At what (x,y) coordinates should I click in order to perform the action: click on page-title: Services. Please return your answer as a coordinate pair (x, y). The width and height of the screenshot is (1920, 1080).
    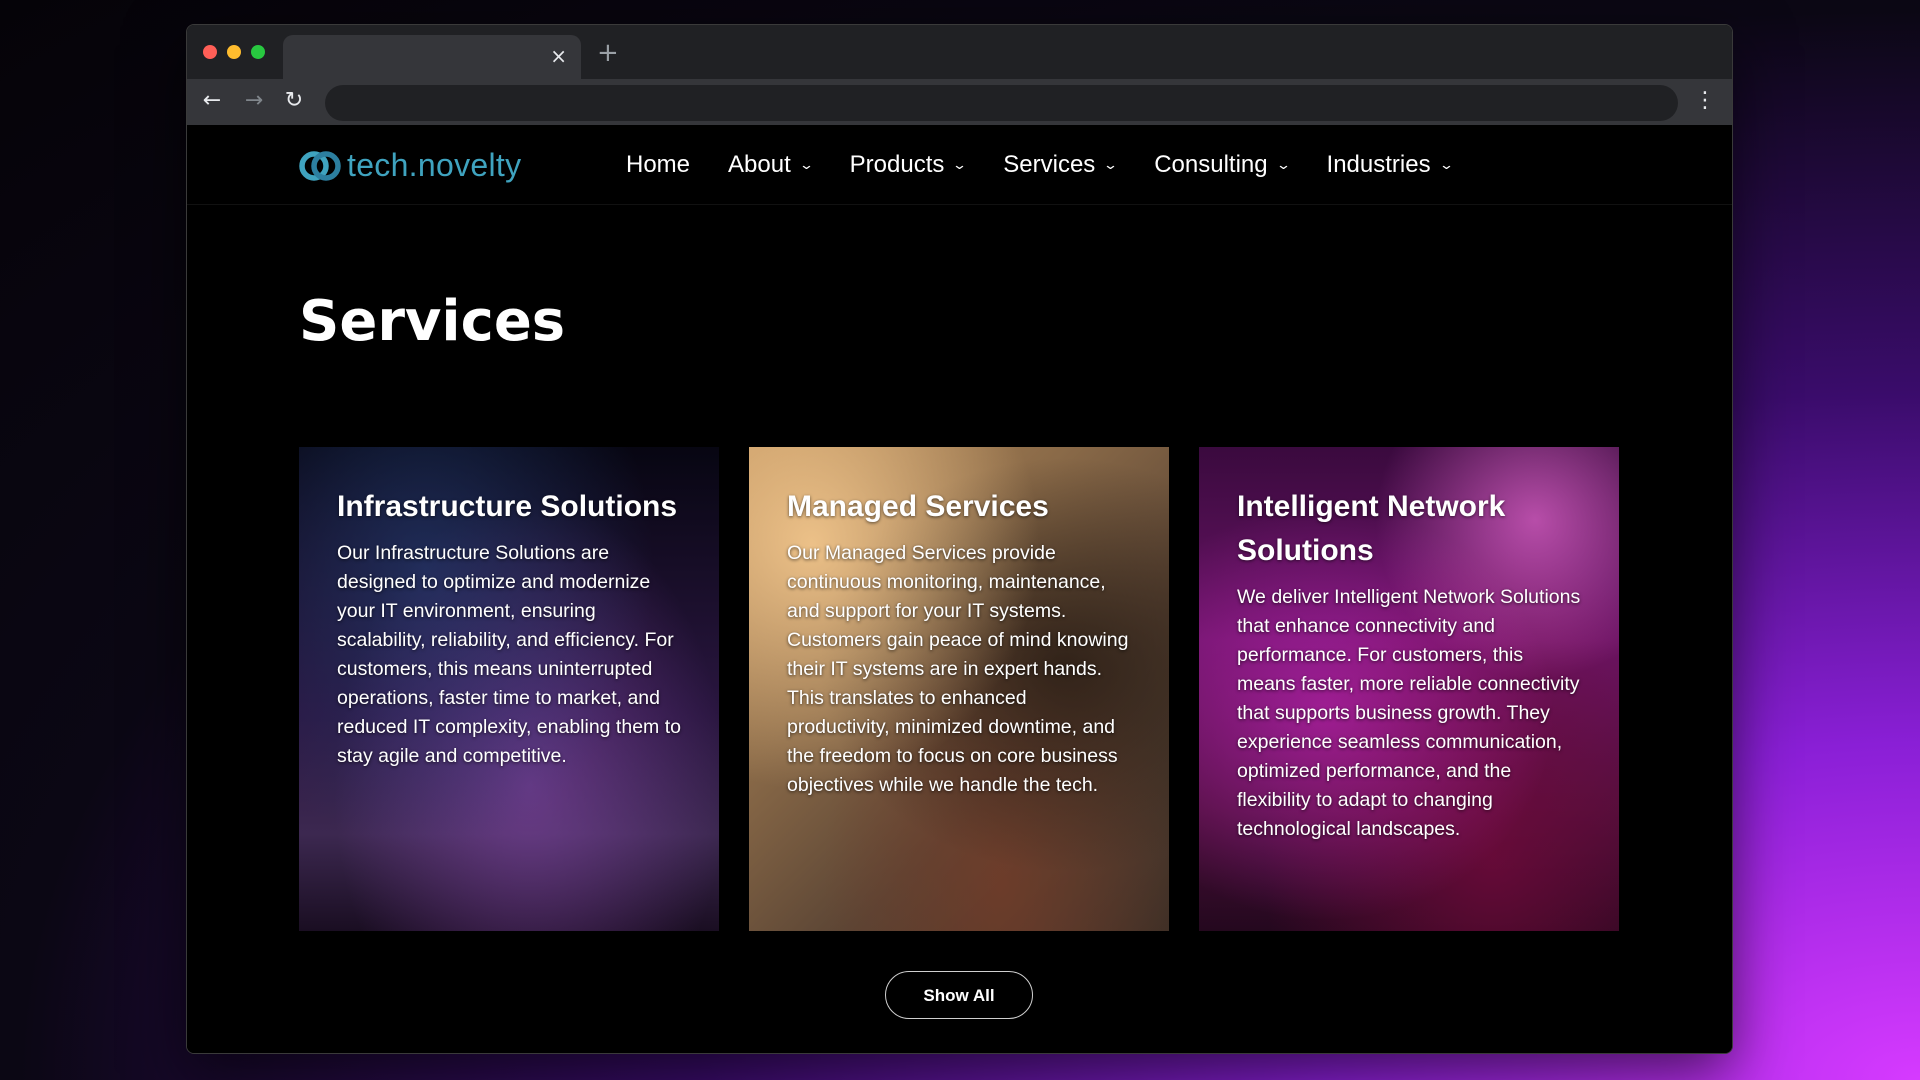
    Looking at the image, I should click on (432, 321).